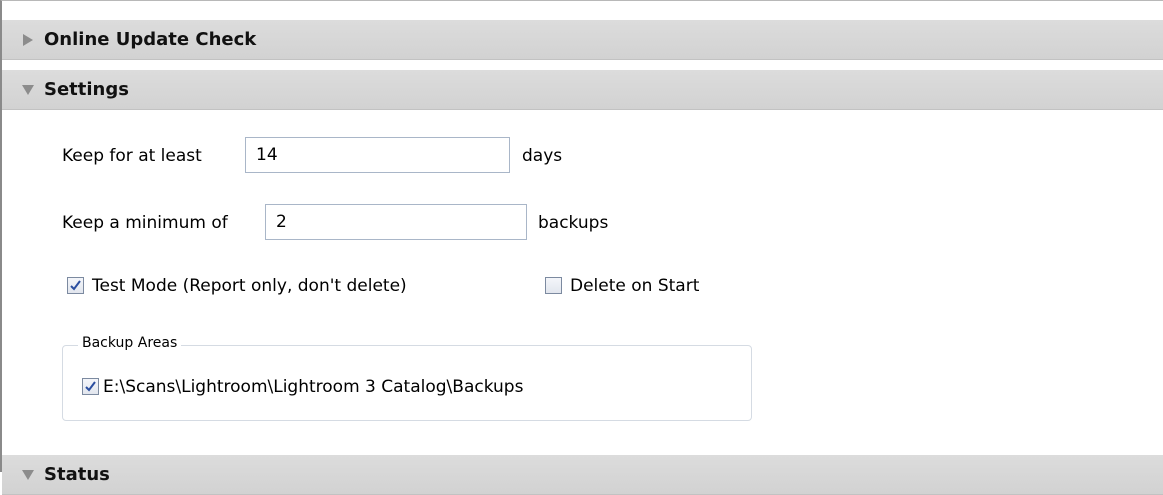 The image size is (1163, 495). Describe the element at coordinates (130, 343) in the screenshot. I see `backup-areas-legend: Backup Areas` at that location.